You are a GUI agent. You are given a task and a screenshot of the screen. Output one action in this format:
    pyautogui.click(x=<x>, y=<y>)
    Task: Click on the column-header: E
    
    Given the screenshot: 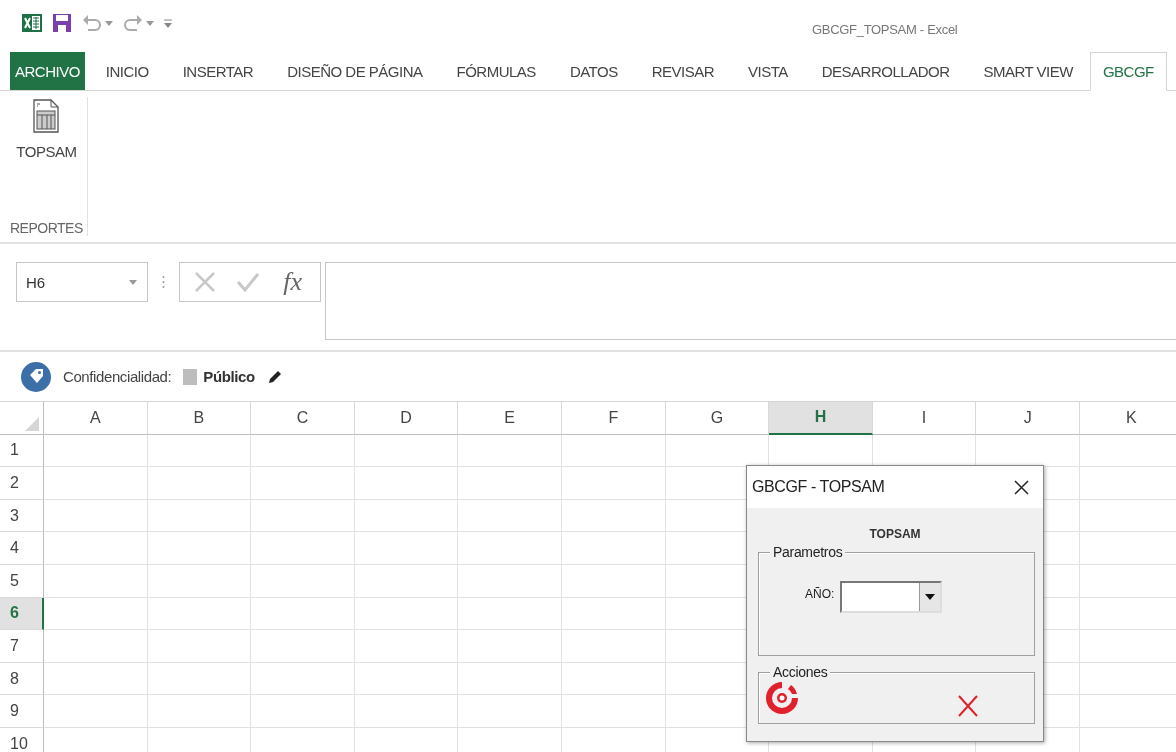 What is the action you would take?
    pyautogui.click(x=510, y=418)
    